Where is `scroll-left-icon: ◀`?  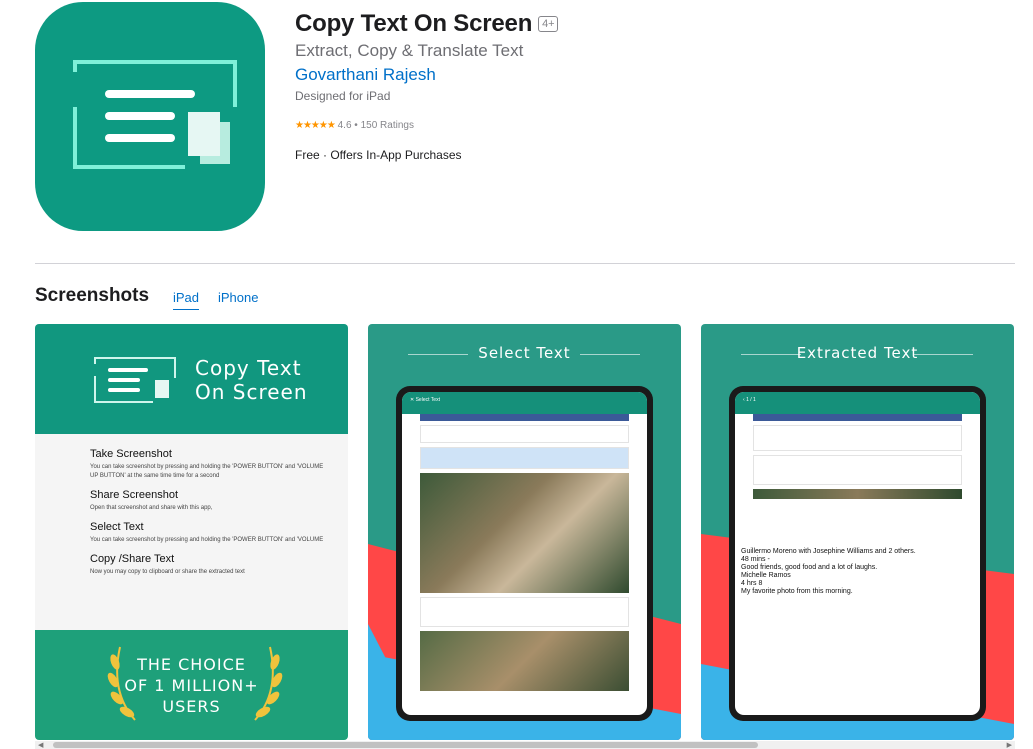 scroll-left-icon: ◀ is located at coordinates (40, 745).